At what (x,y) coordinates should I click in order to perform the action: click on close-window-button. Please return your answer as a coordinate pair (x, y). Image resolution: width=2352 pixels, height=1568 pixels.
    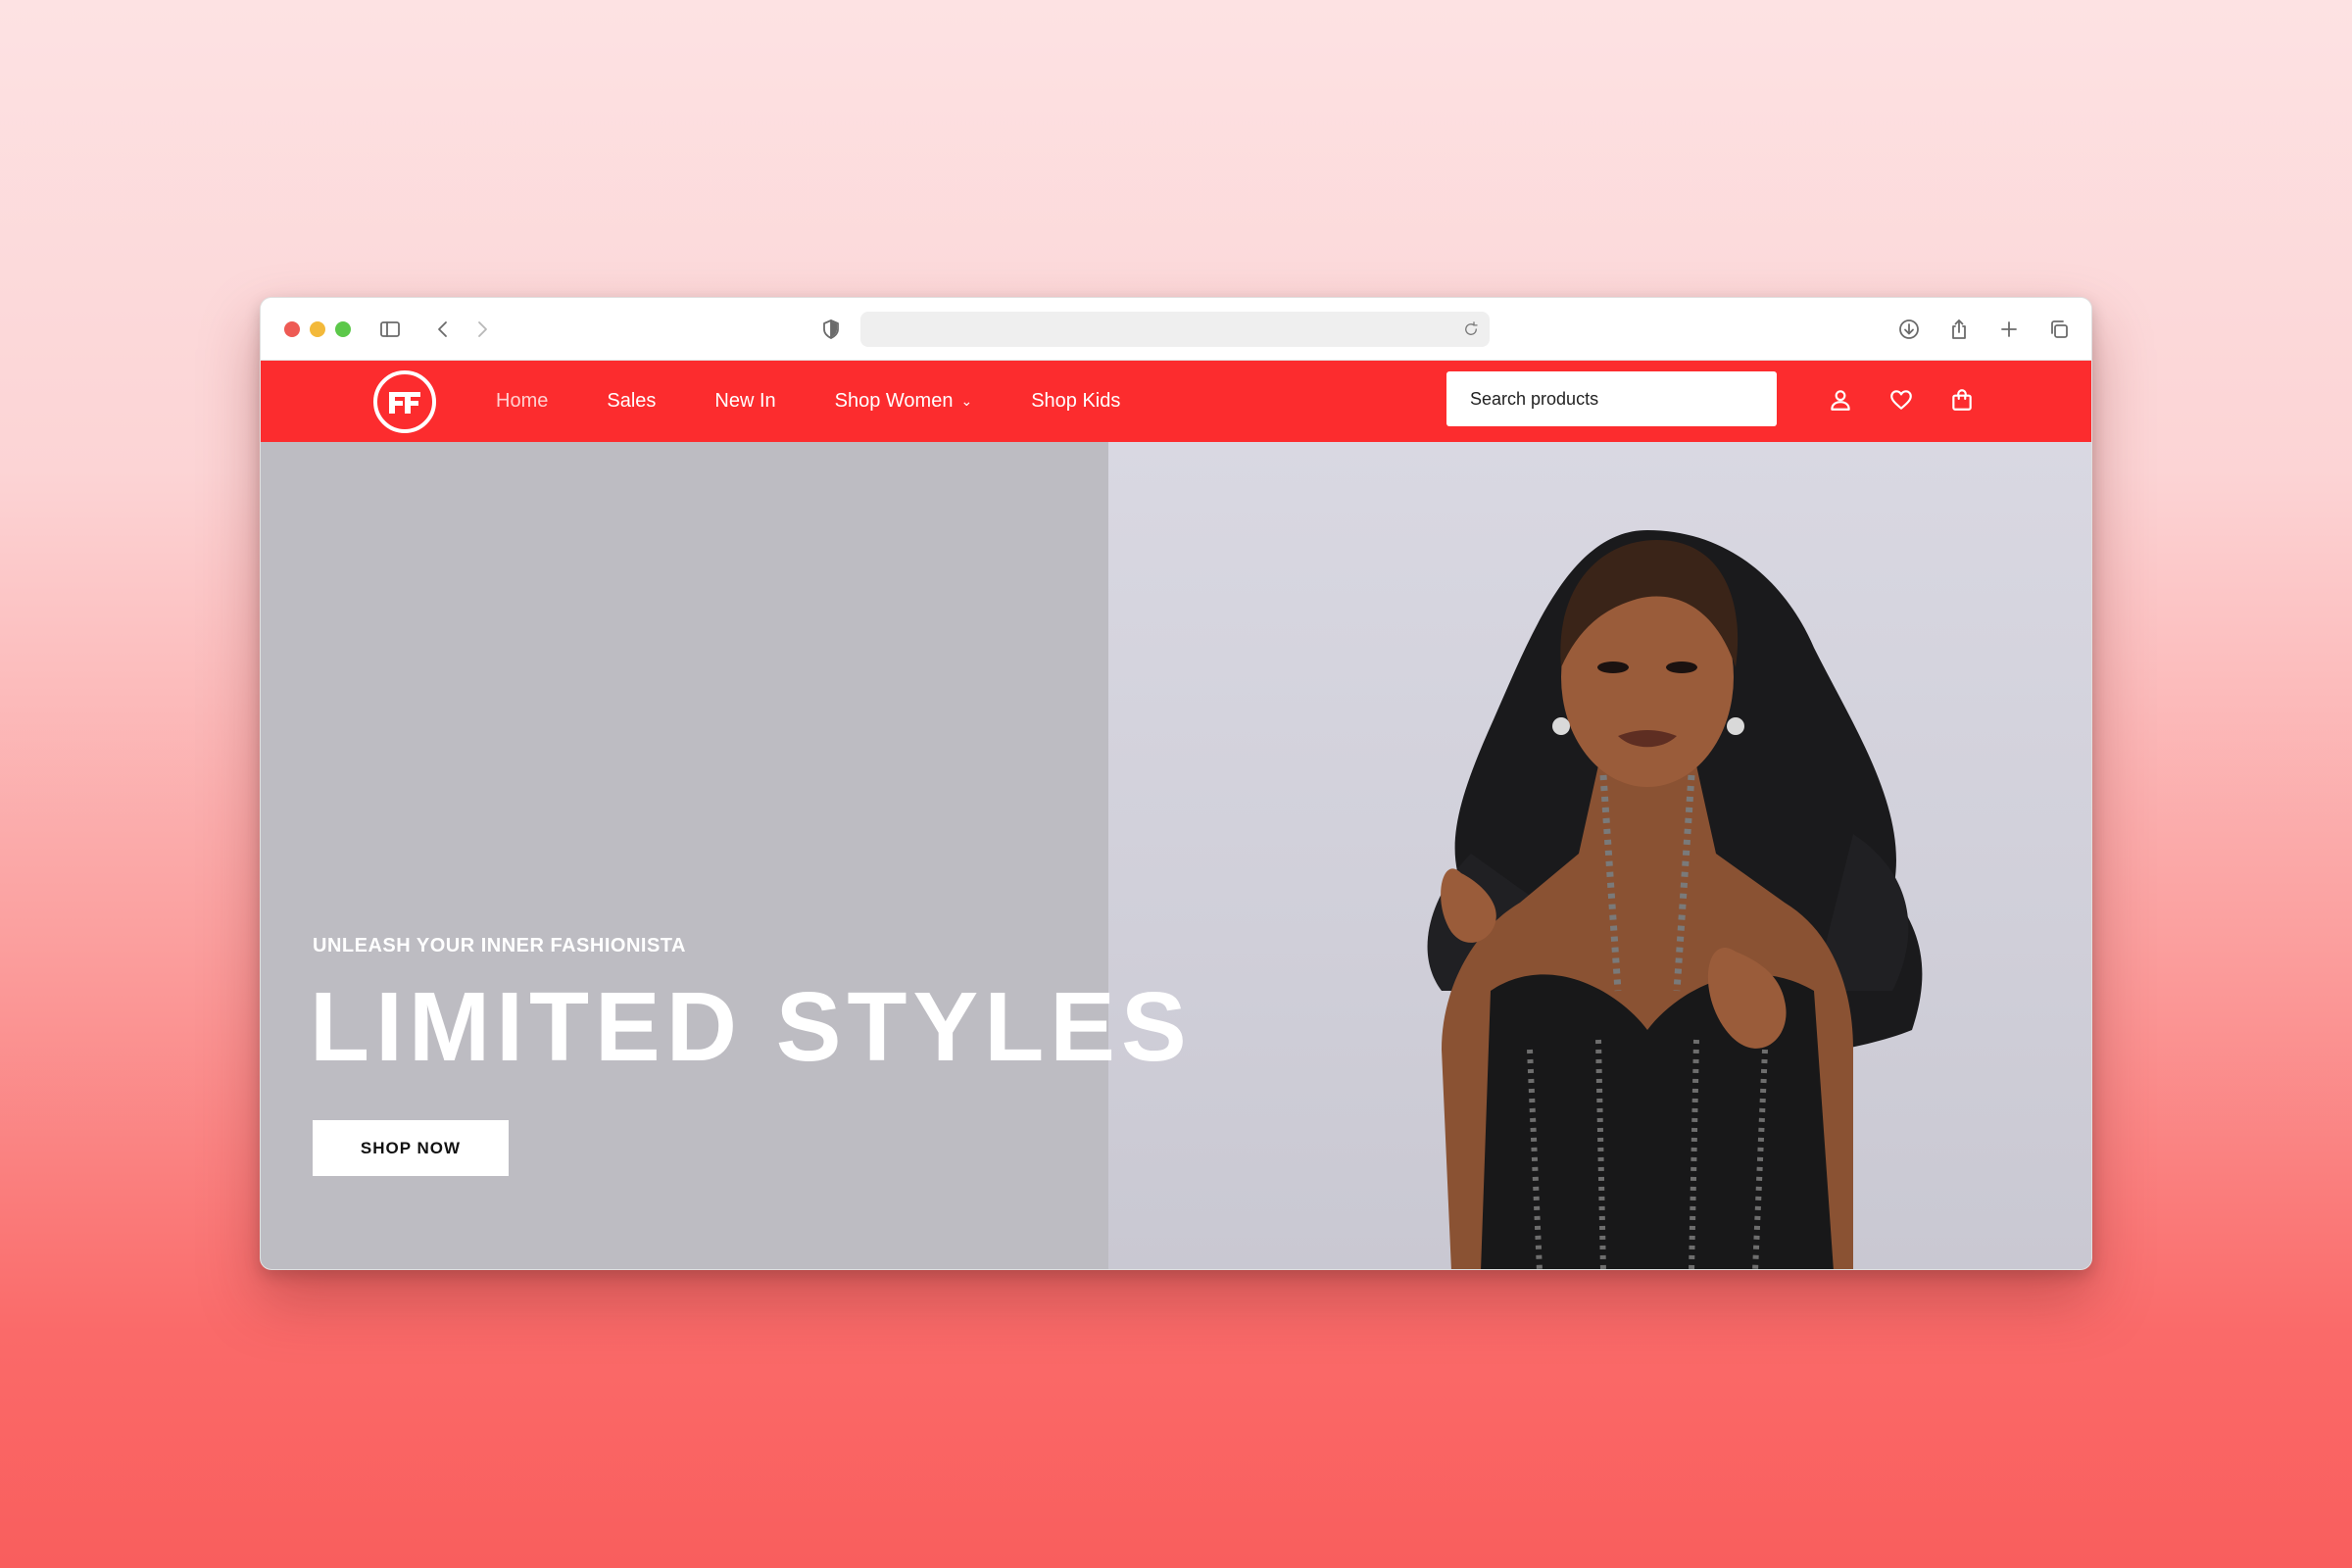
    Looking at the image, I should click on (292, 329).